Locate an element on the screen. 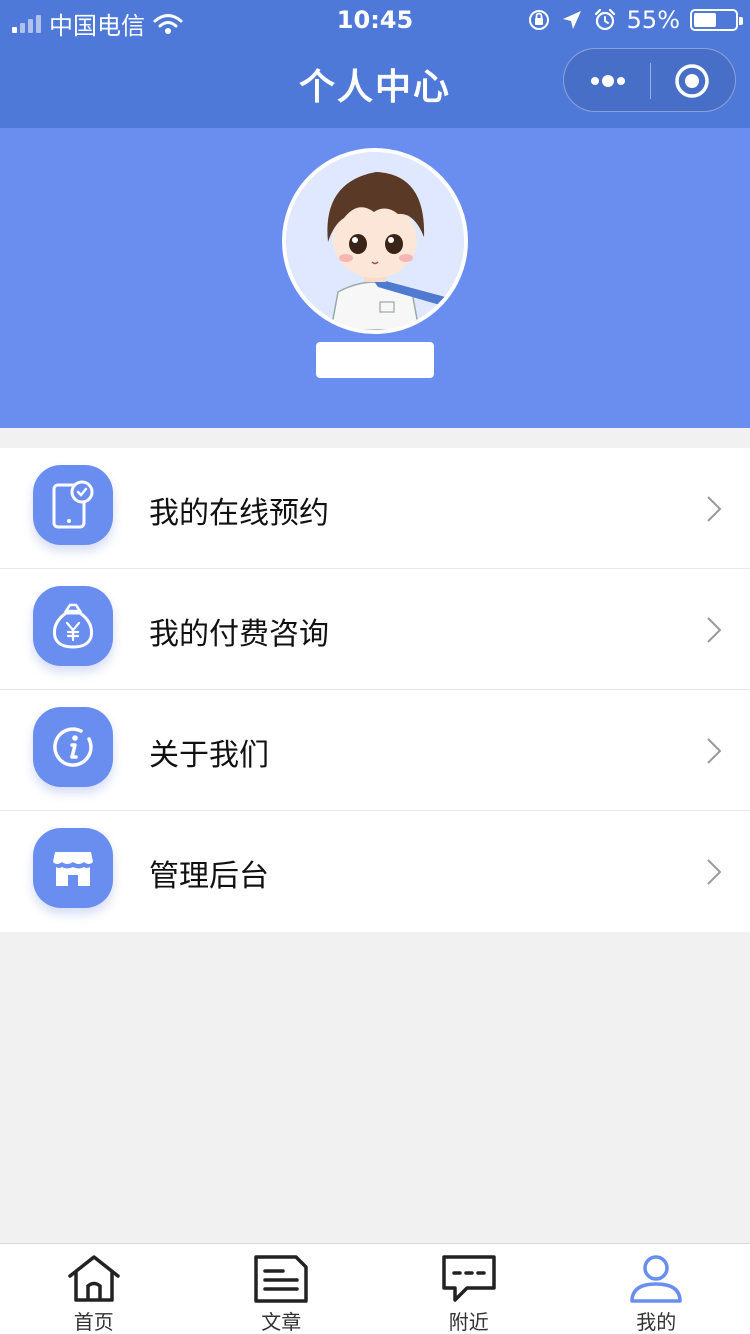 Image resolution: width=750 pixels, height=1334 pixels. menu-label: 我的付费咨询 is located at coordinates (239, 634).